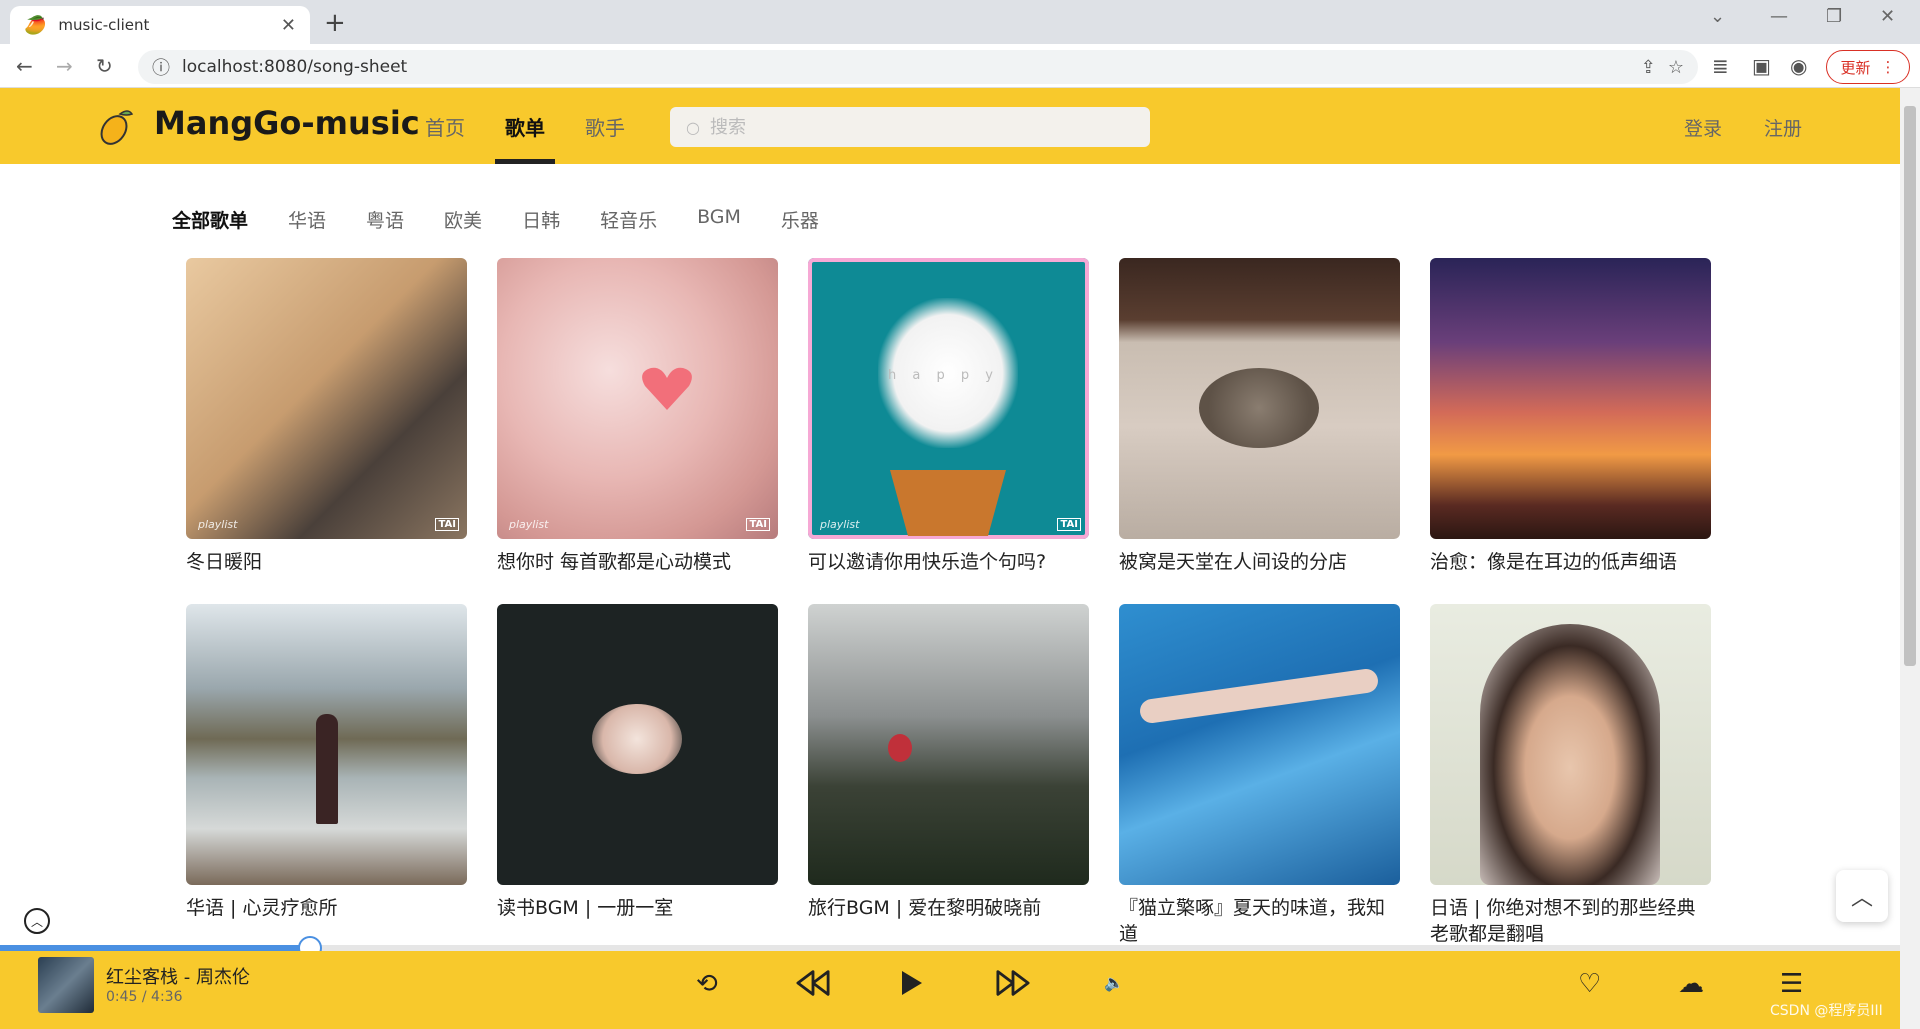  Describe the element at coordinates (1834, 16) in the screenshot. I see `restore-icon: ❐` at that location.